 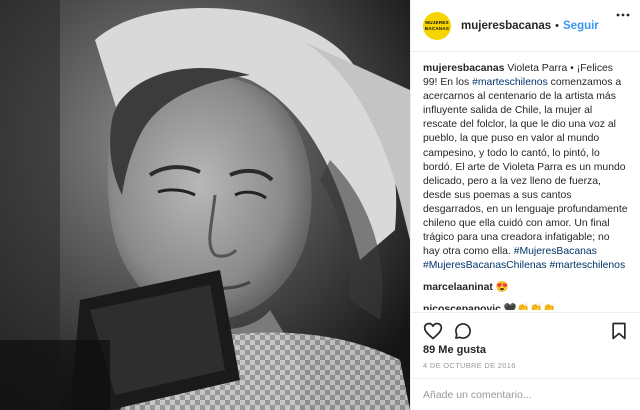 What do you see at coordinates (463, 68) in the screenshot?
I see `caption-username: mujeresbacanas` at bounding box center [463, 68].